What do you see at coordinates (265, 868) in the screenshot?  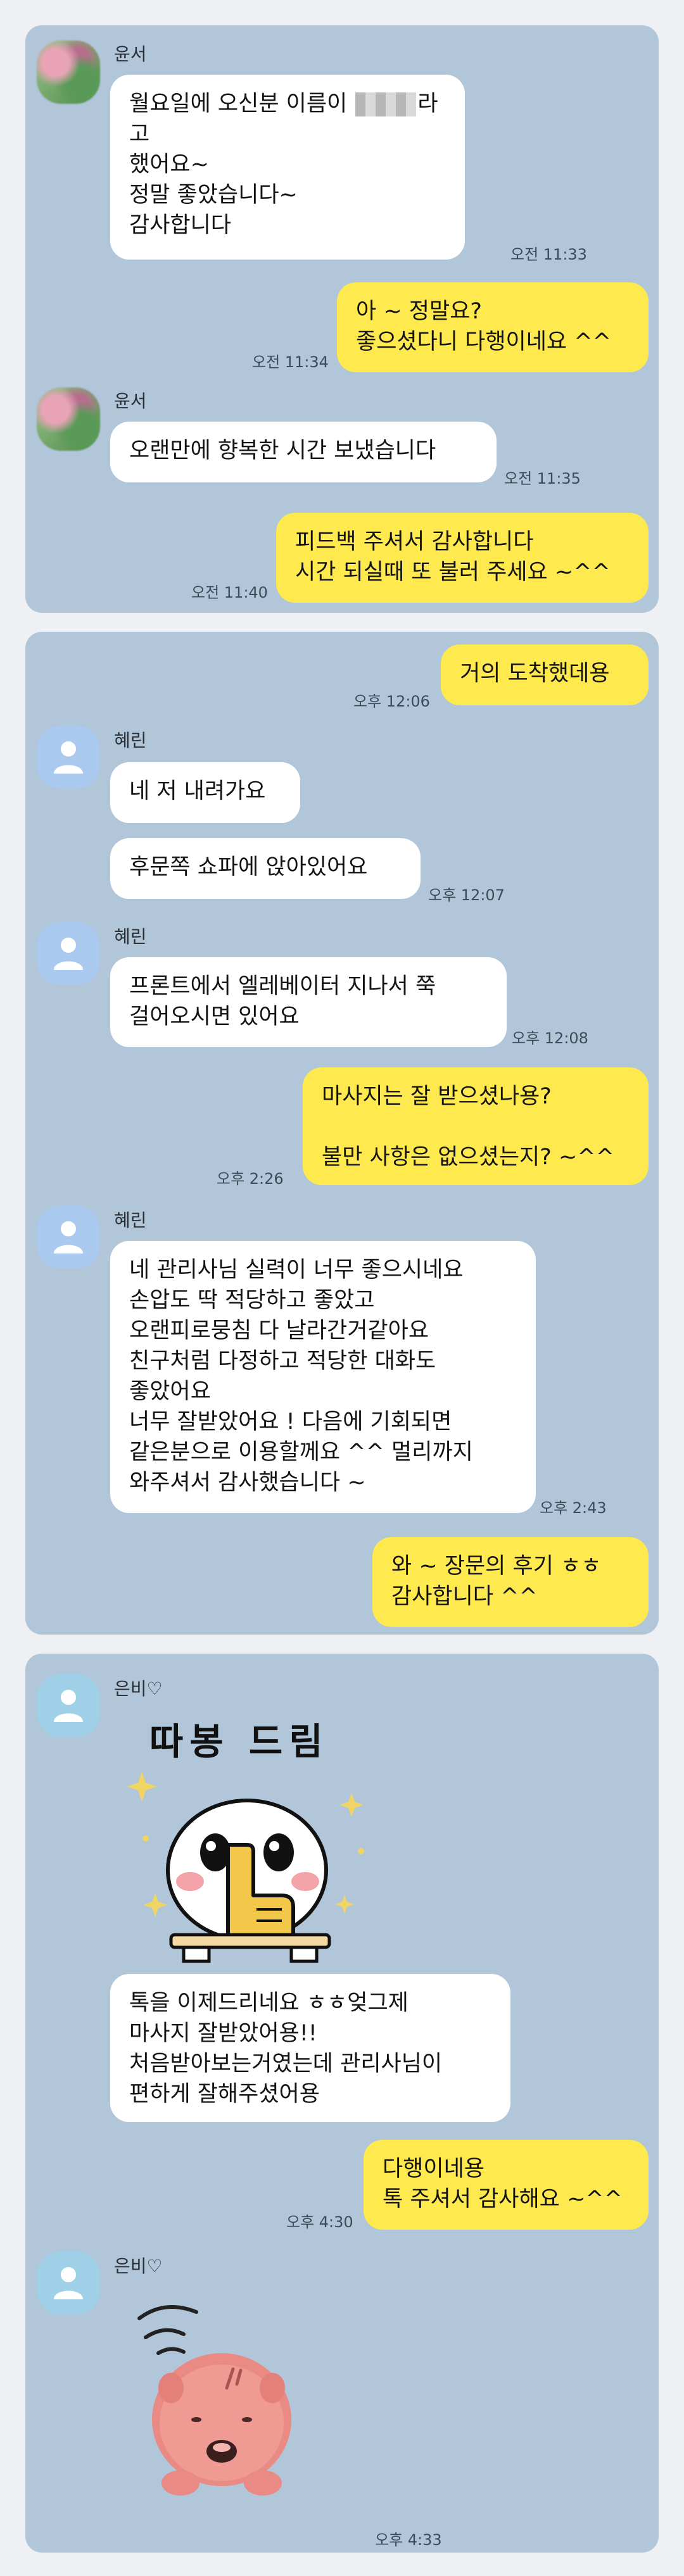 I see `message-bubble: 후문쪽 쇼파에 앉아있어요` at bounding box center [265, 868].